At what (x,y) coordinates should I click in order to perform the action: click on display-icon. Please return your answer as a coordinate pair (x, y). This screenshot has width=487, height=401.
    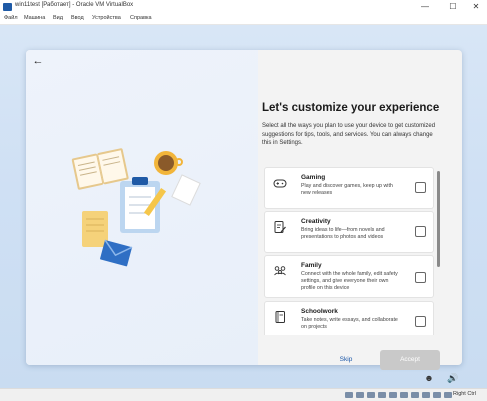
    Looking at the image, I should click on (415, 395).